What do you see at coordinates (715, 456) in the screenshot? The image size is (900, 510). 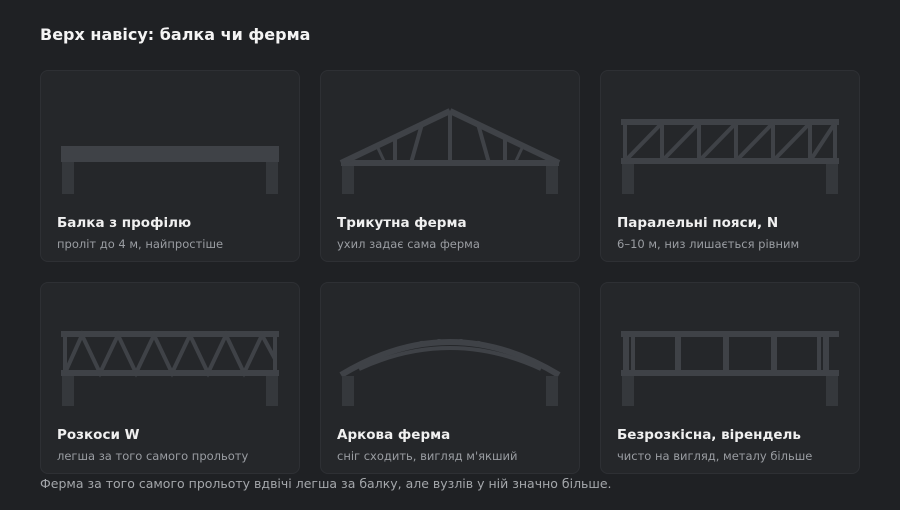 I see `card-subtitle: чисто на вигляд, металу більше` at bounding box center [715, 456].